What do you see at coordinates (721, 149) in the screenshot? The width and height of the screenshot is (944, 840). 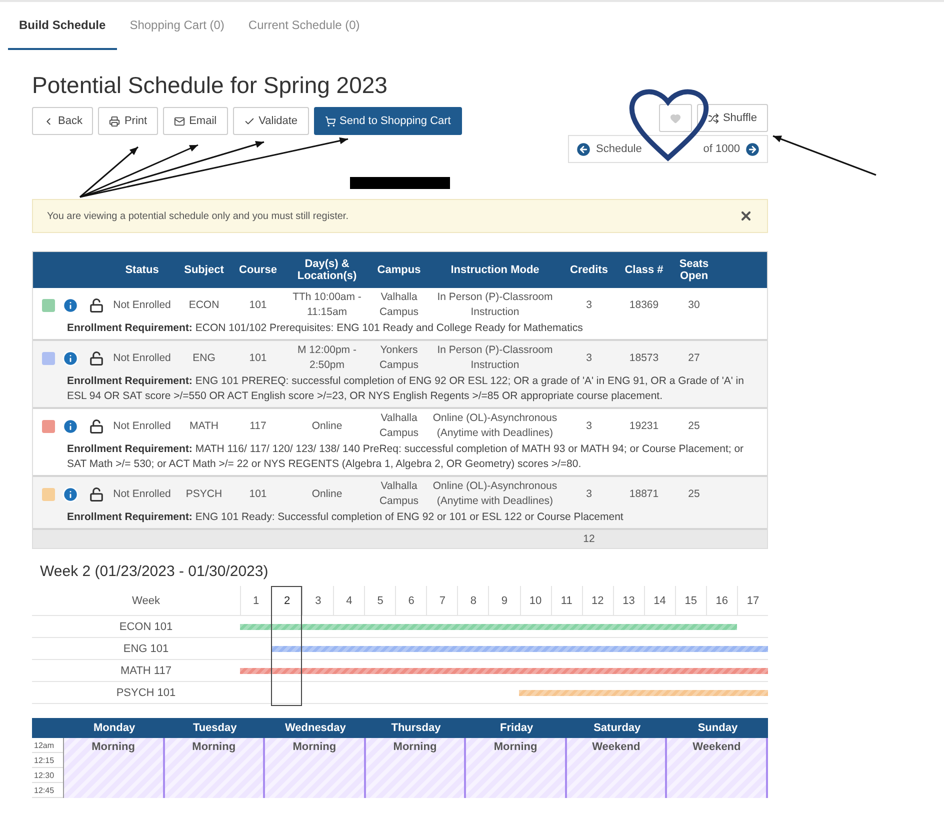 I see `schedule-count: of 1000` at bounding box center [721, 149].